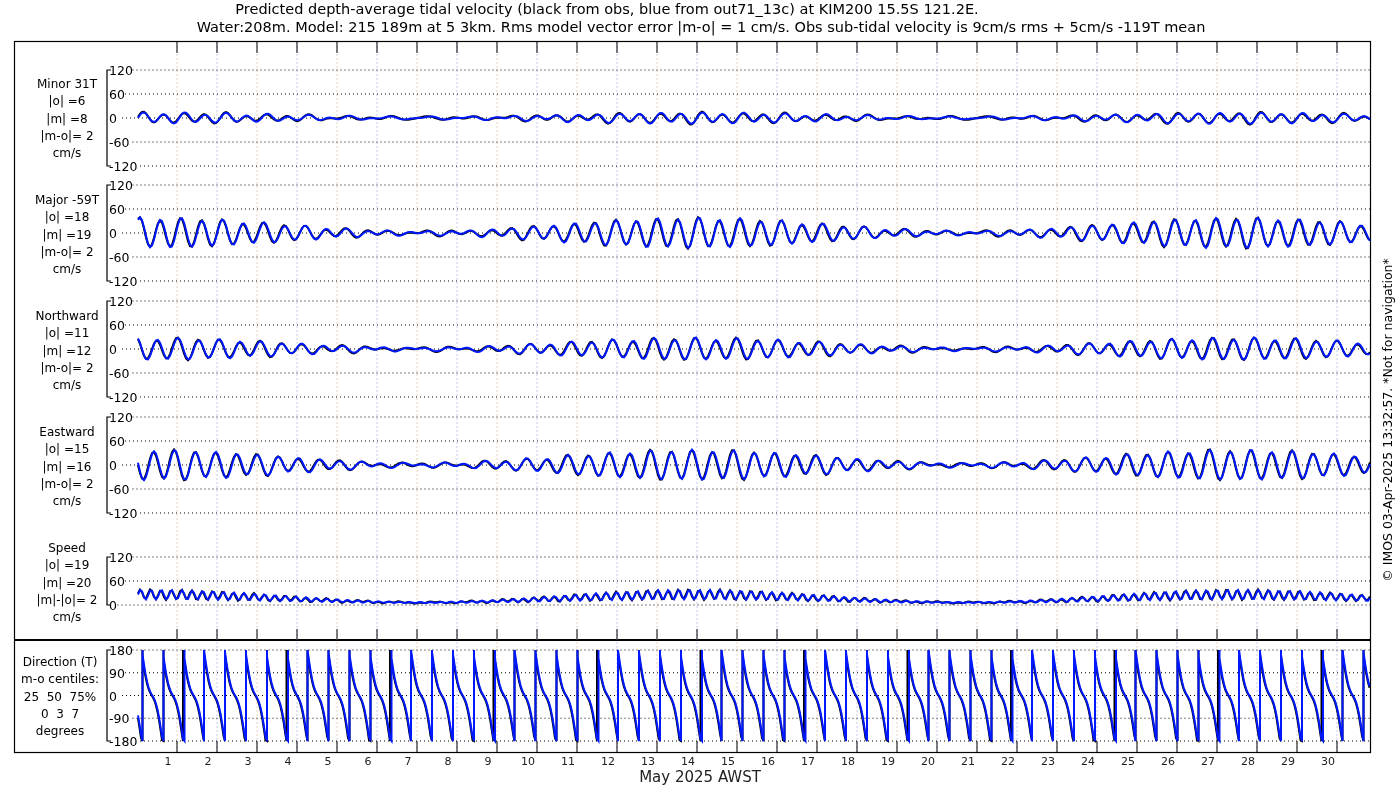  What do you see at coordinates (648, 761) in the screenshot?
I see `day-tick-label: 13` at bounding box center [648, 761].